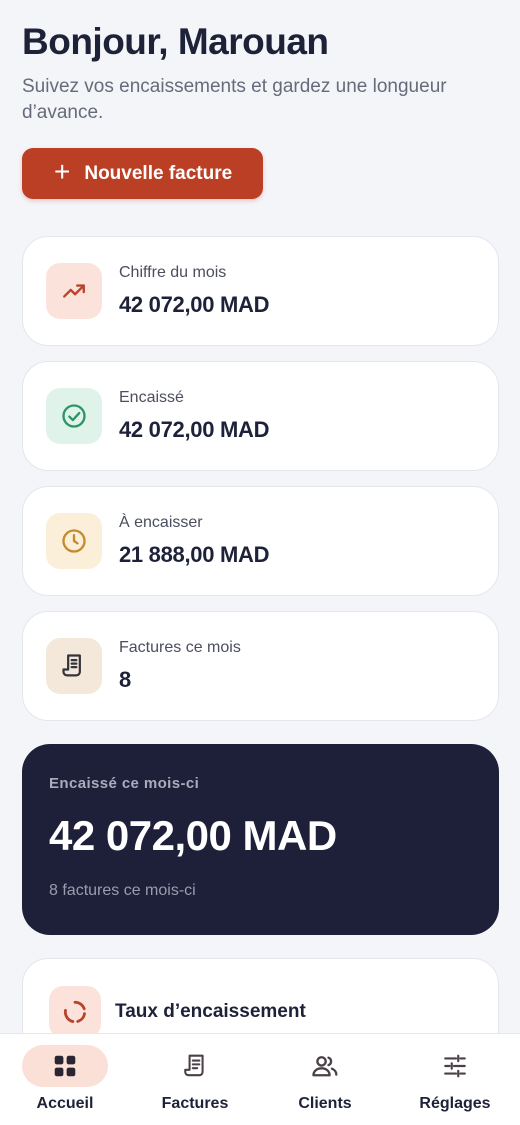  I want to click on new-invoice-label: Nouvelle facture, so click(158, 173).